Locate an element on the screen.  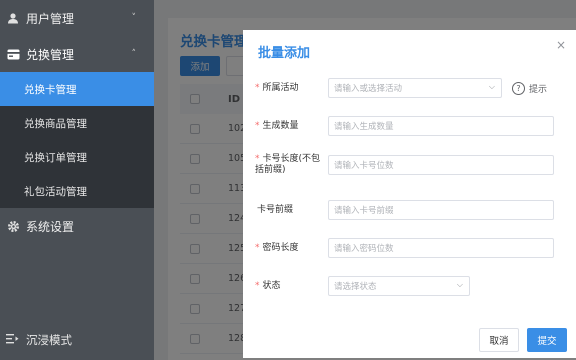
card-length-placeholder: 请输入卡号位数 is located at coordinates (364, 166).